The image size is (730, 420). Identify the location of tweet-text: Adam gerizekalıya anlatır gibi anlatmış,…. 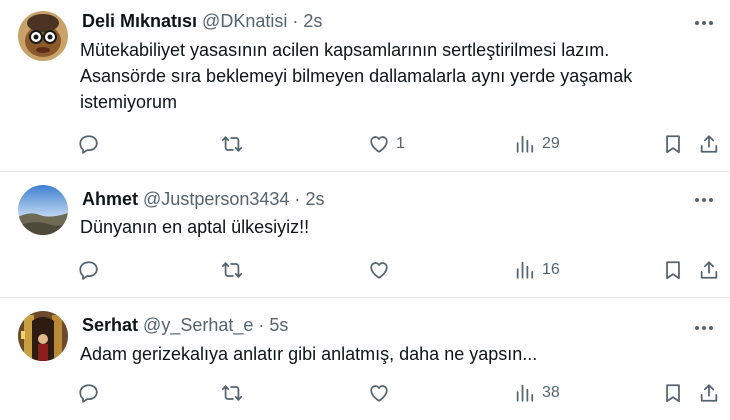
(309, 354).